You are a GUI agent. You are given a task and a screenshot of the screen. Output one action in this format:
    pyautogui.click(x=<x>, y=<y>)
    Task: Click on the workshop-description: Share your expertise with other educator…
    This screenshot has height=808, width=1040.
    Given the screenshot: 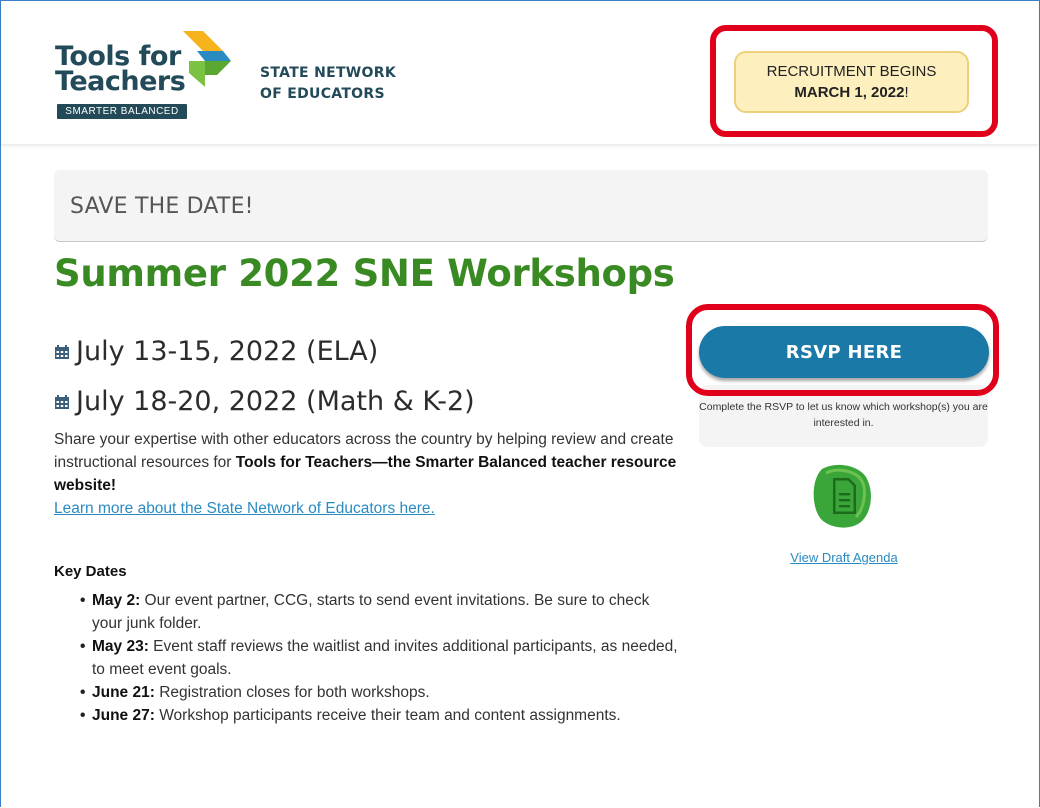 What is the action you would take?
    pyautogui.click(x=366, y=474)
    